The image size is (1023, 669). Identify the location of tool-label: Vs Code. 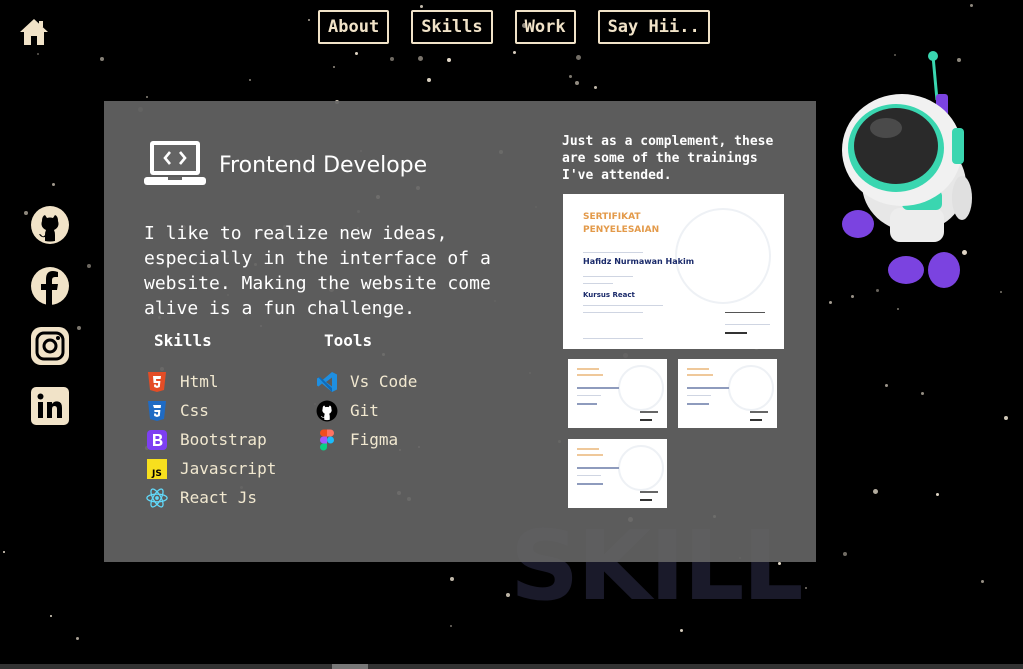
(384, 381).